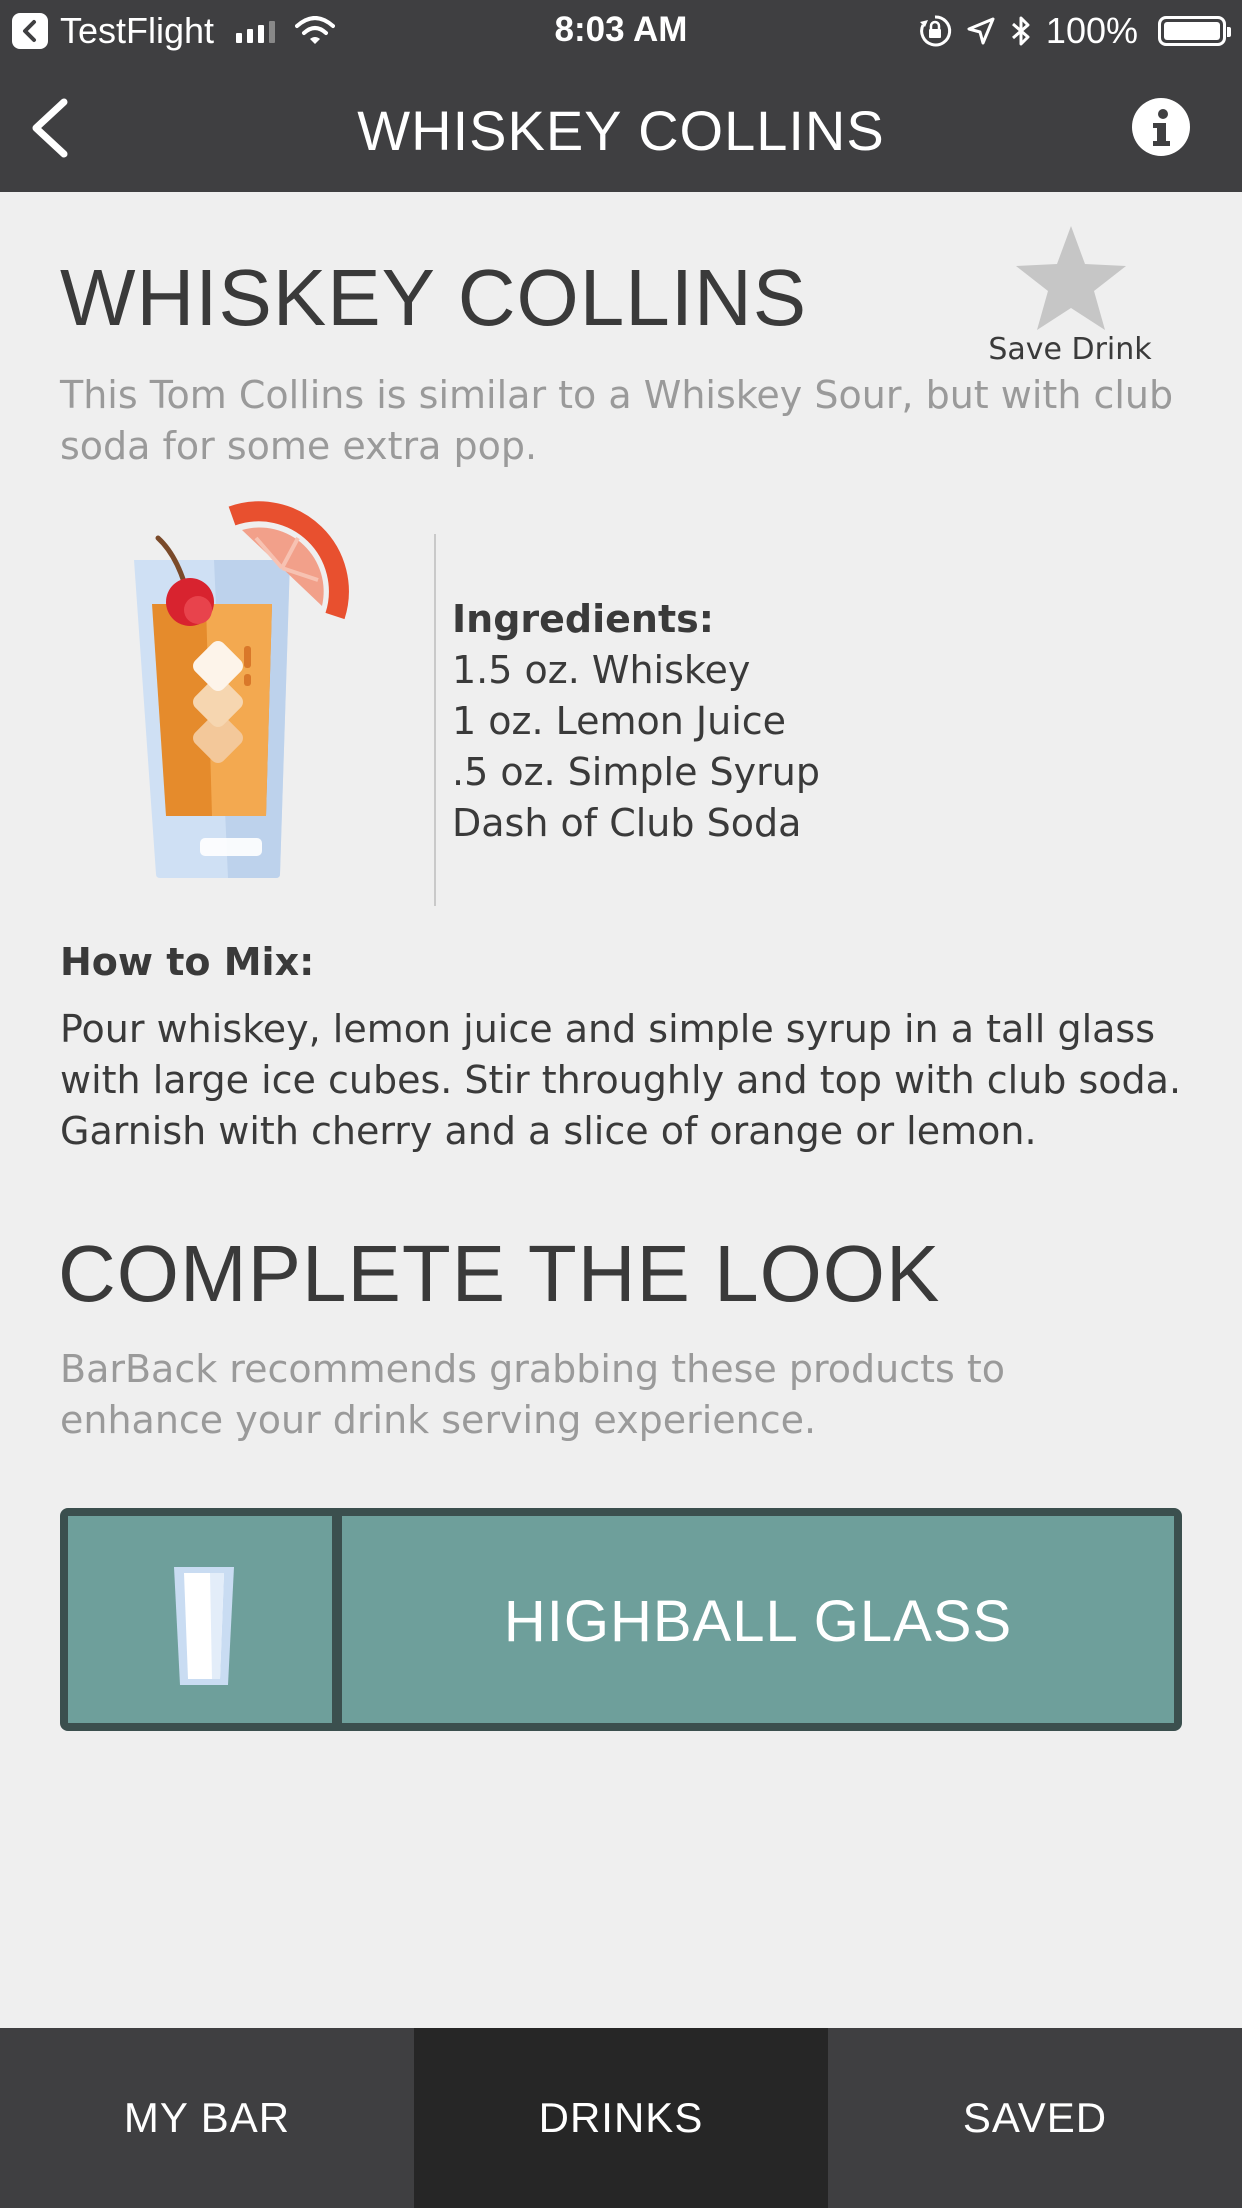  I want to click on tab-my-bar: MY BAR, so click(207, 2118).